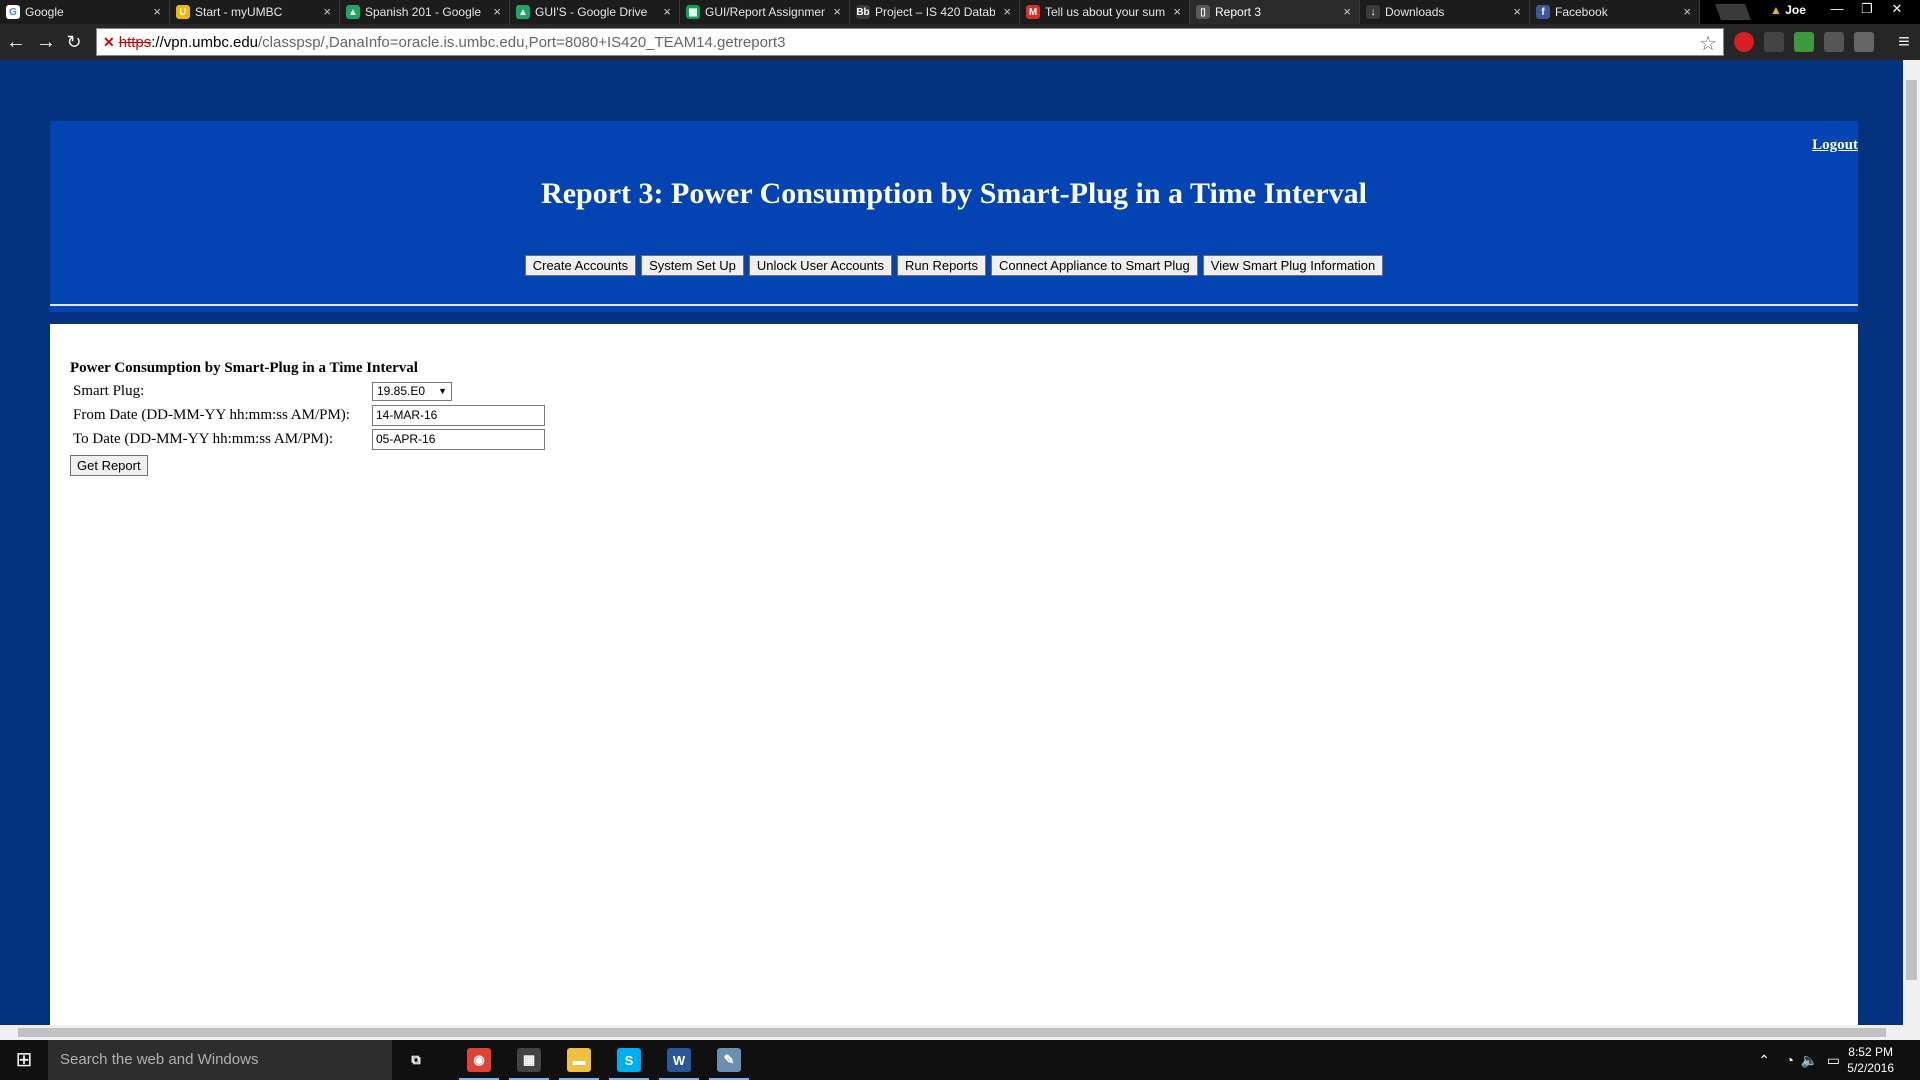 This screenshot has width=1920, height=1080. I want to click on wifi-icon: ◔, so click(1790, 1060).